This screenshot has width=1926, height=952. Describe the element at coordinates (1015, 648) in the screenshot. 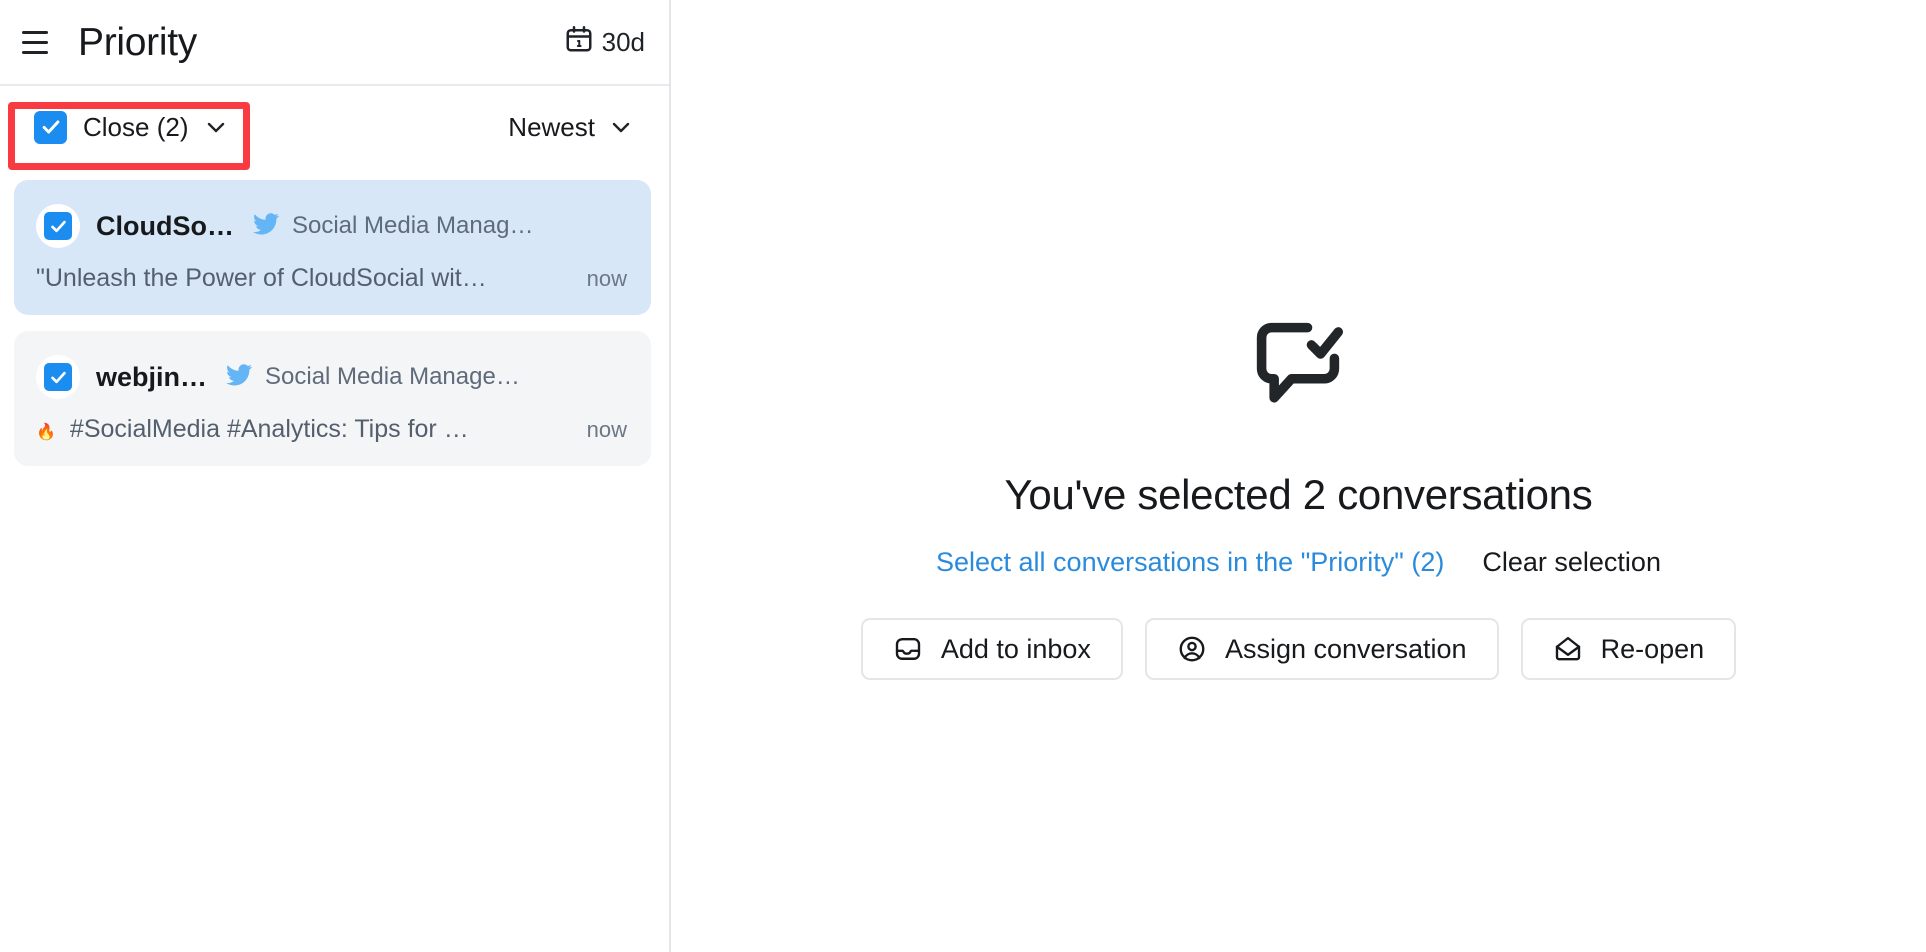

I see `add-to-inbox-label: Add to inbox` at that location.